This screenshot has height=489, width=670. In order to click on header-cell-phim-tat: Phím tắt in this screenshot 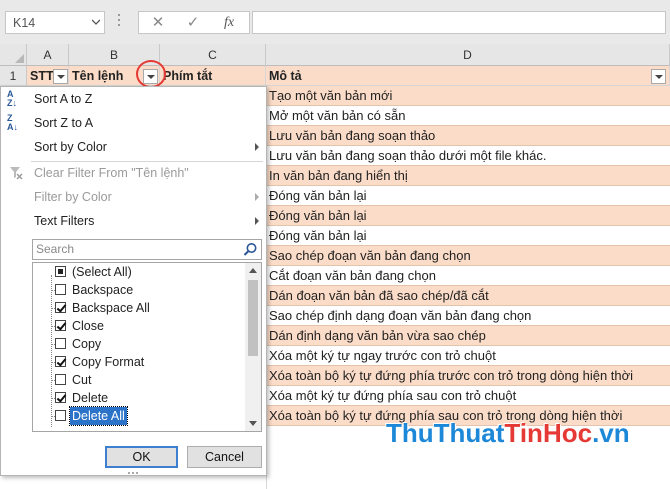, I will do `click(213, 76)`.